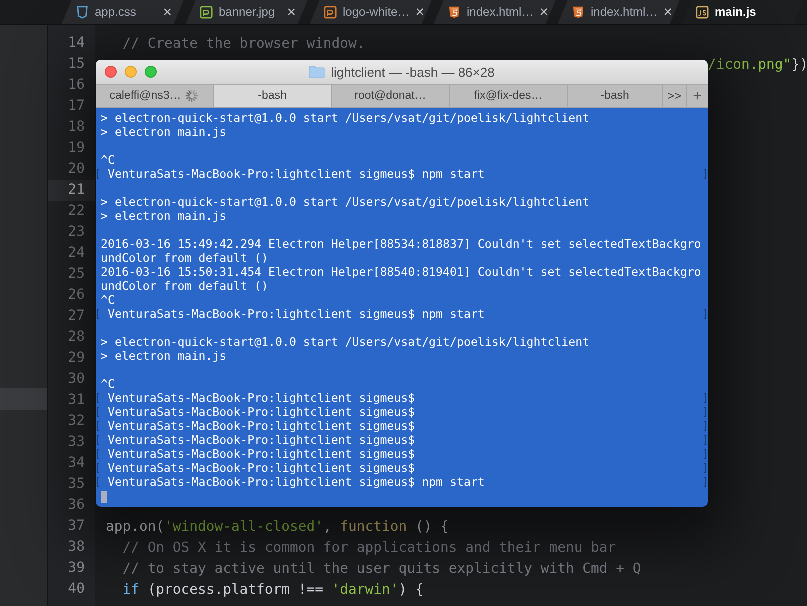  What do you see at coordinates (697, 96) in the screenshot?
I see `new-tab-button: +` at bounding box center [697, 96].